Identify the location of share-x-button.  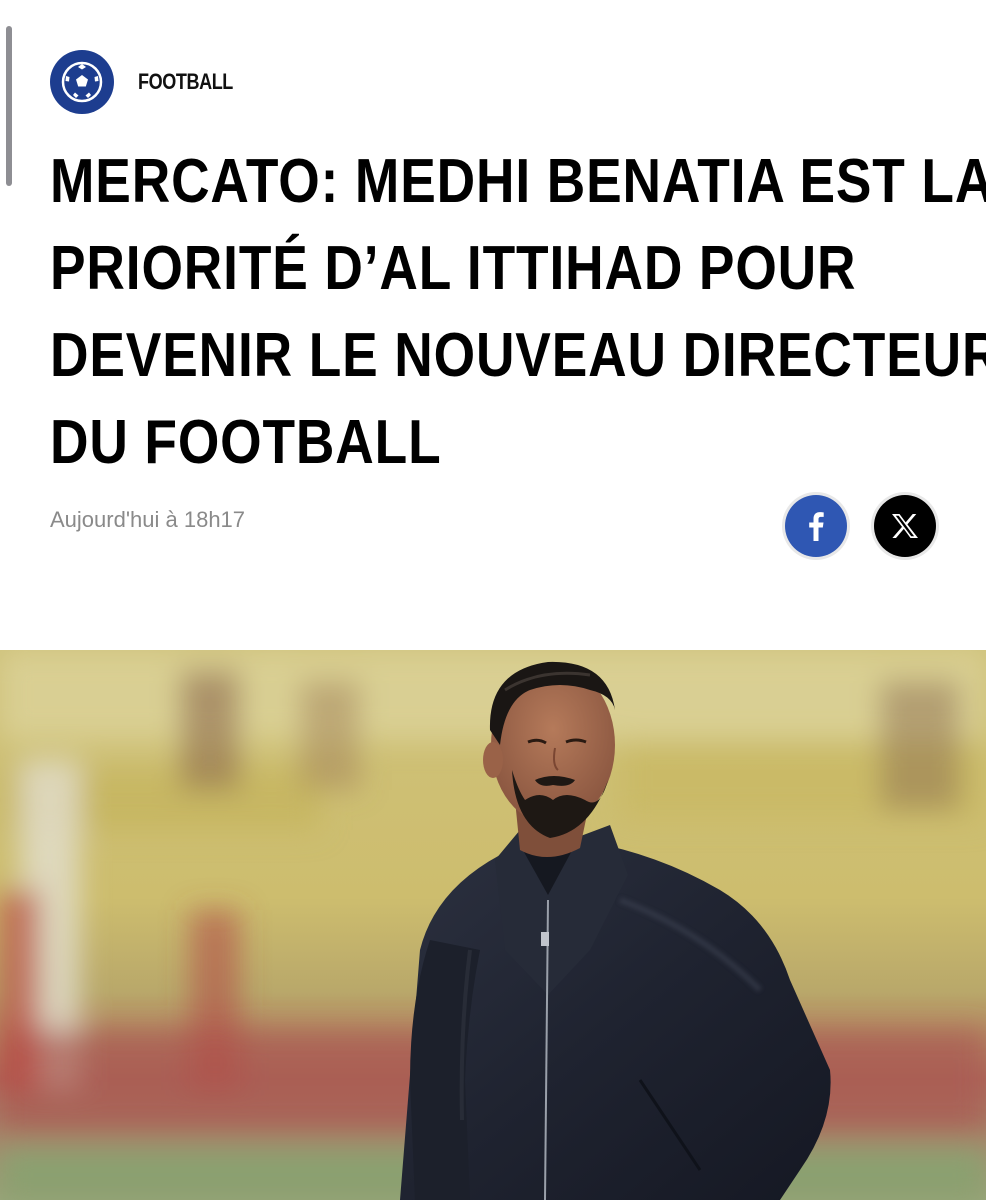
(905, 526).